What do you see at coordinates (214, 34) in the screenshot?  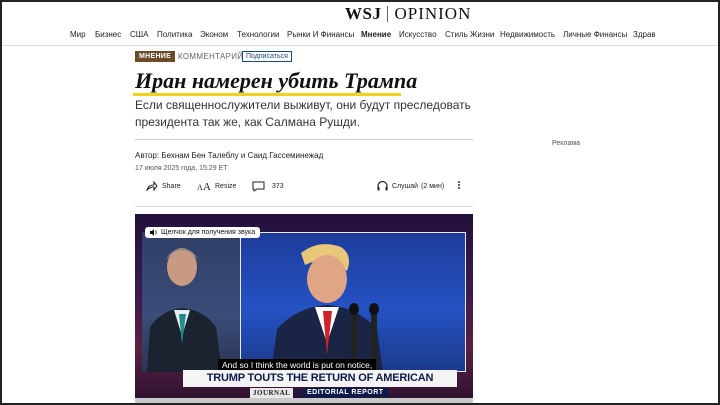 I see `nav-item-economy: Эконом` at bounding box center [214, 34].